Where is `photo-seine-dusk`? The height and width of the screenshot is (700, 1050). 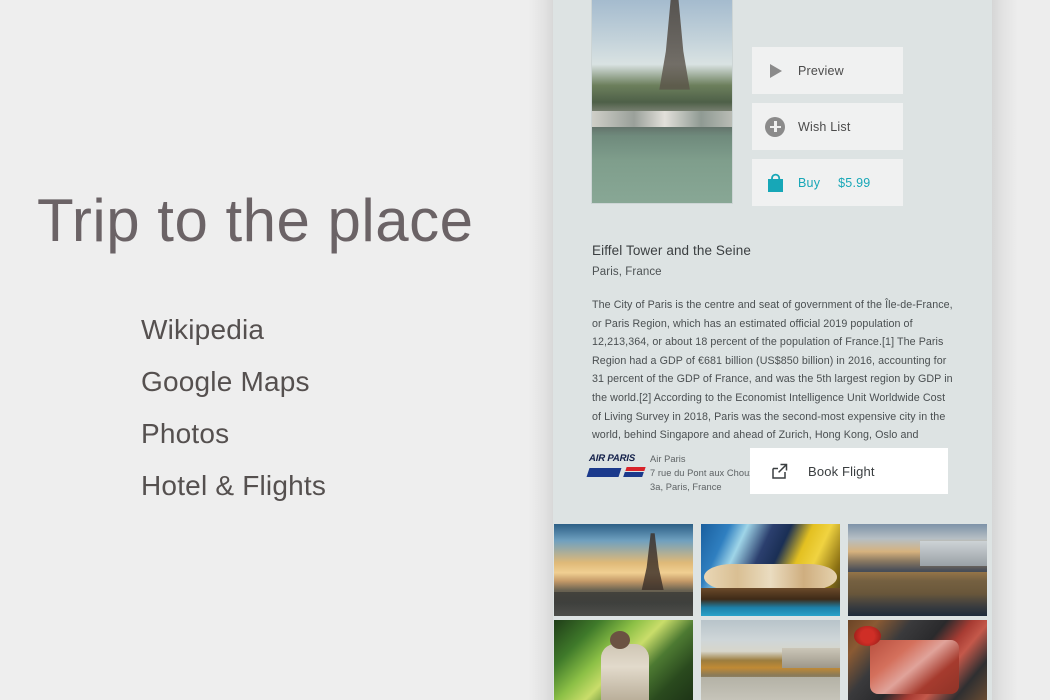 photo-seine-dusk is located at coordinates (917, 570).